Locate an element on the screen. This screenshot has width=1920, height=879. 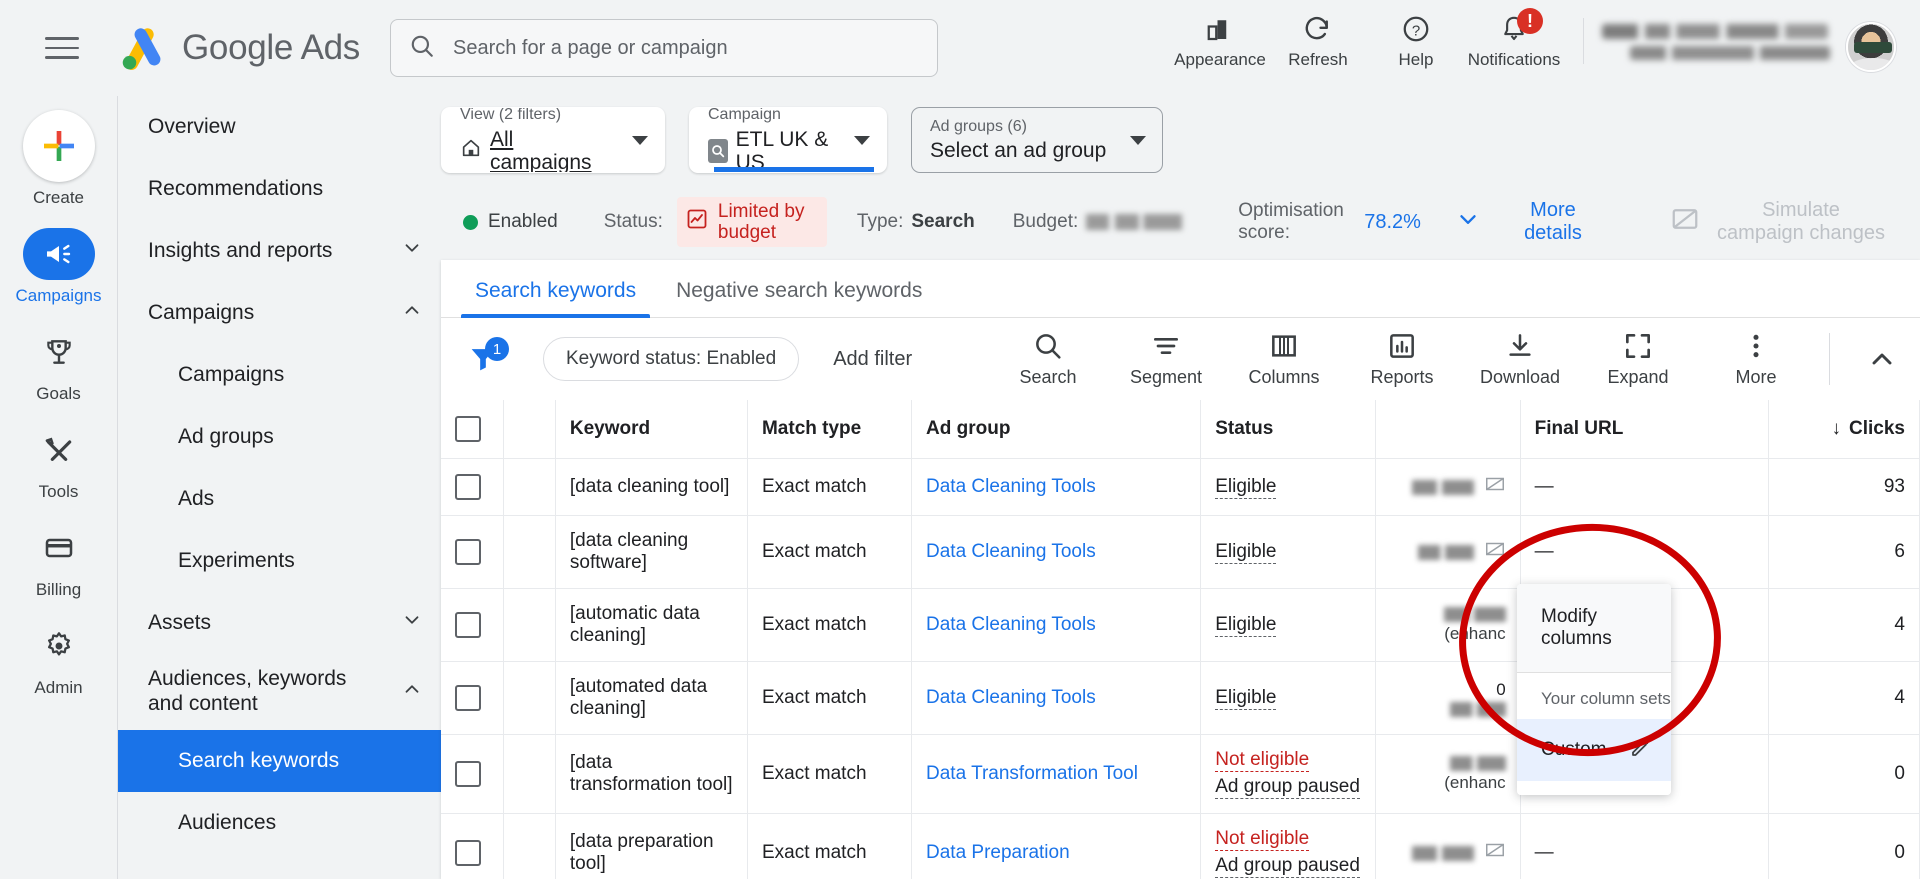
rail-item-tools: Tools is located at coordinates (58, 463).